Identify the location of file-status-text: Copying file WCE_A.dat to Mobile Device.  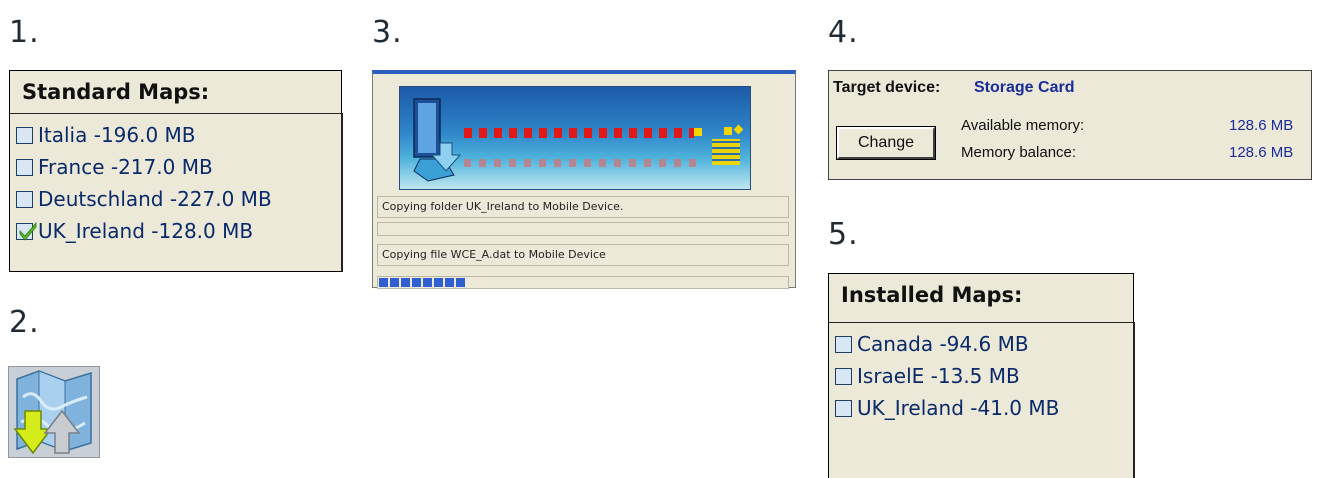
(583, 255).